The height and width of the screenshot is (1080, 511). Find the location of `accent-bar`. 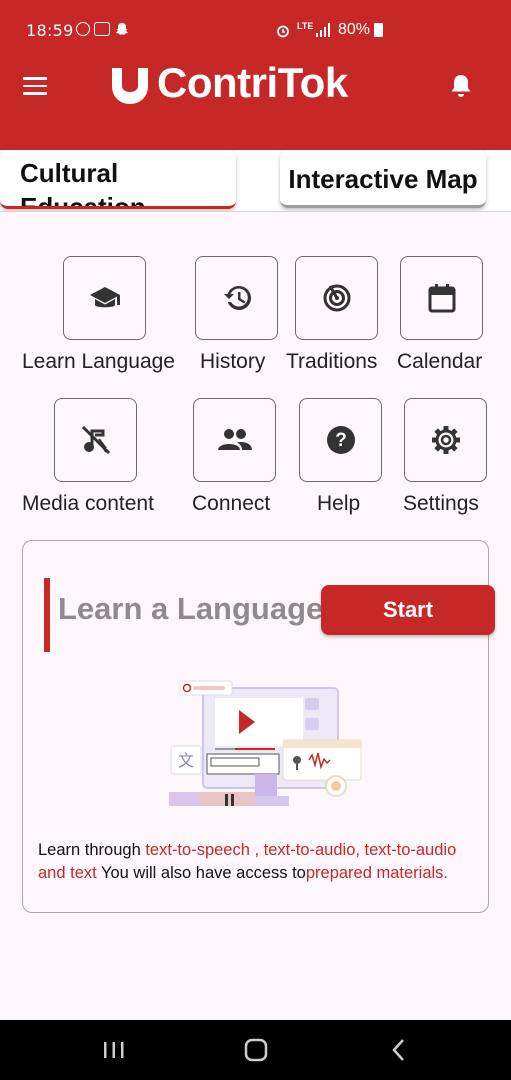

accent-bar is located at coordinates (47, 615).